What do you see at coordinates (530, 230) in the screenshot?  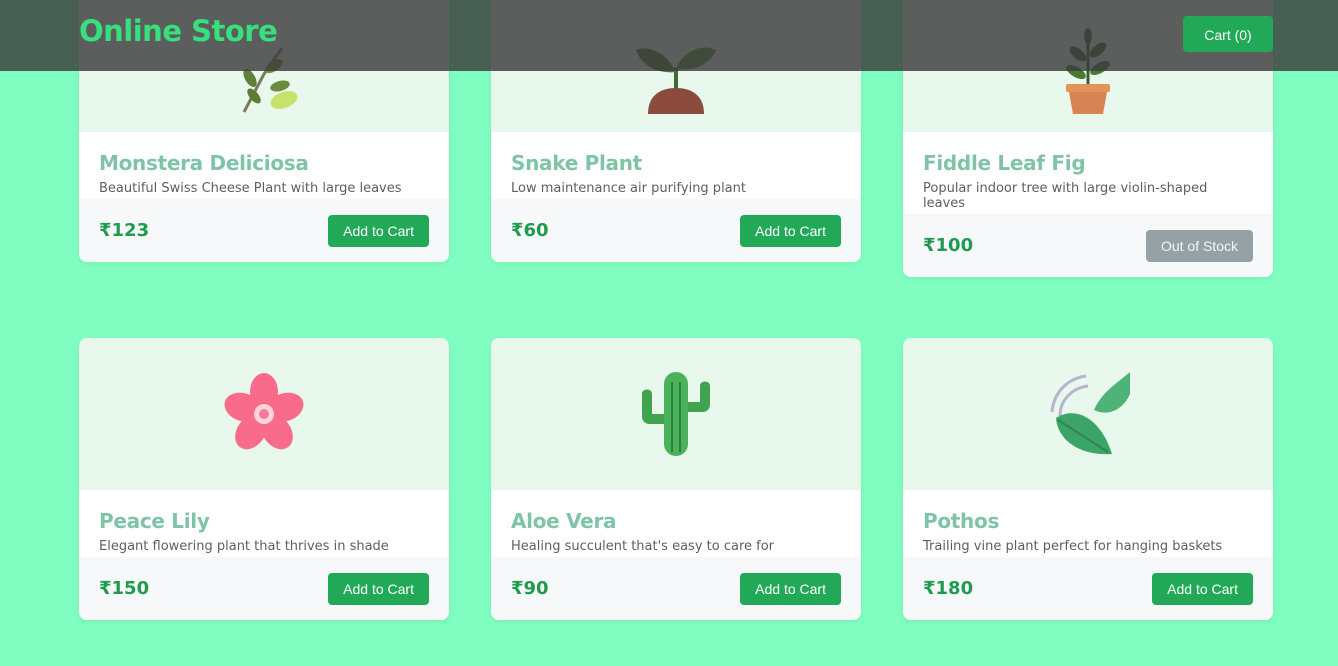 I see `product-price: ₹60` at bounding box center [530, 230].